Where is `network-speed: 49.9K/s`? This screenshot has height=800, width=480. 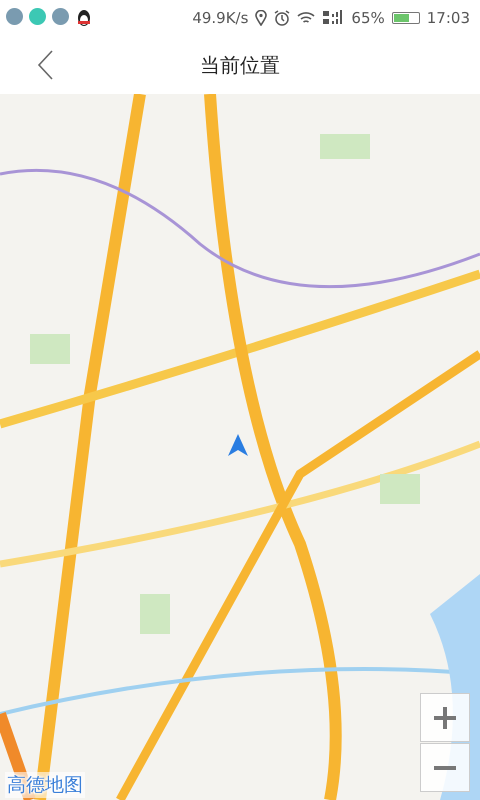 network-speed: 49.9K/s is located at coordinates (220, 18).